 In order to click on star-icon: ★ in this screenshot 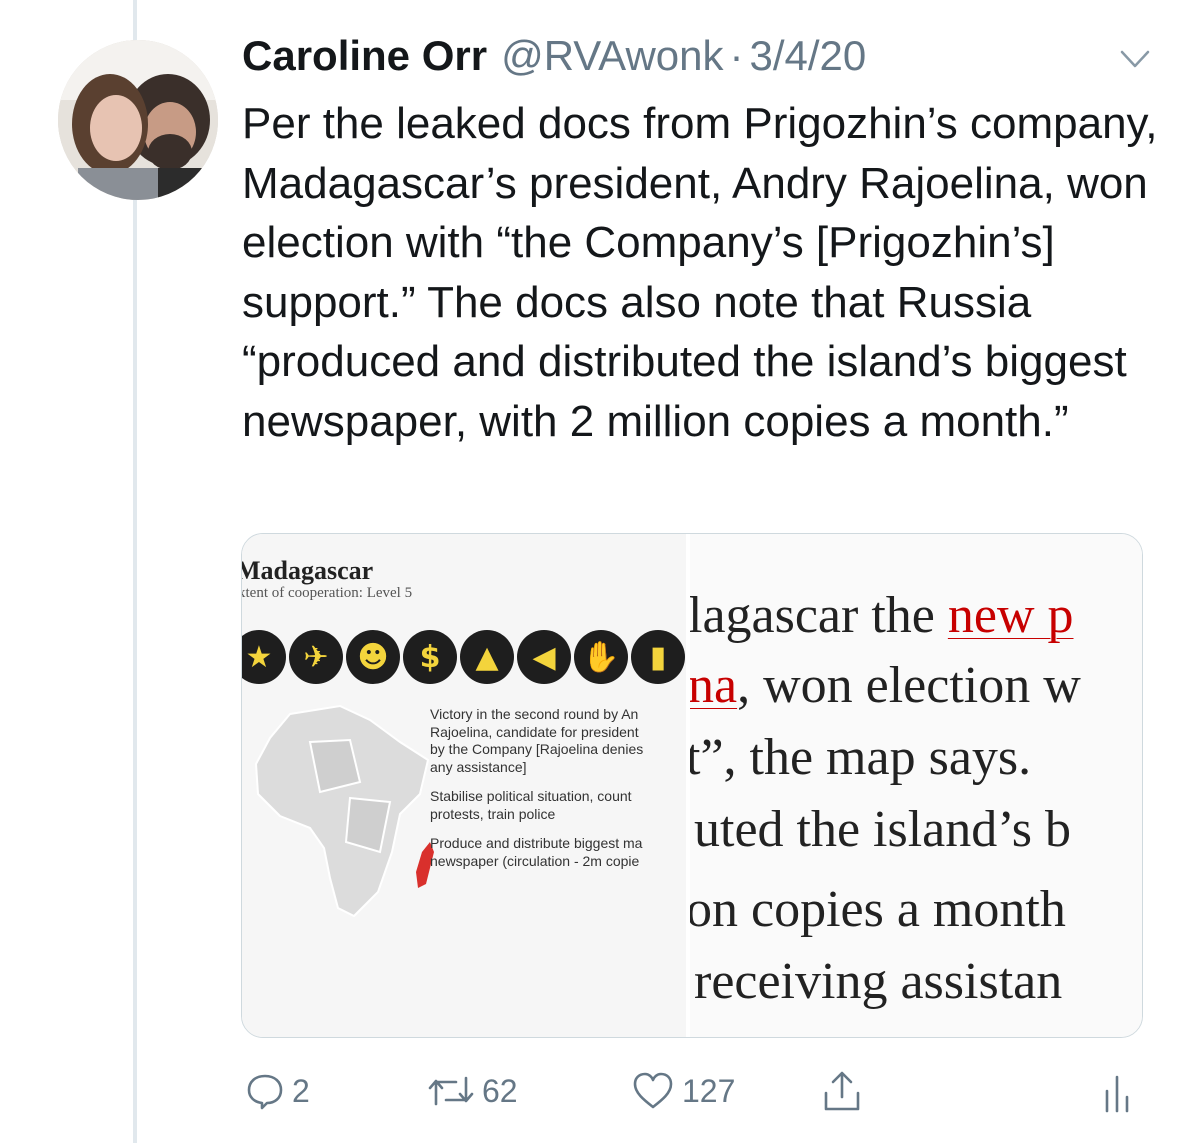, I will do `click(264, 657)`.